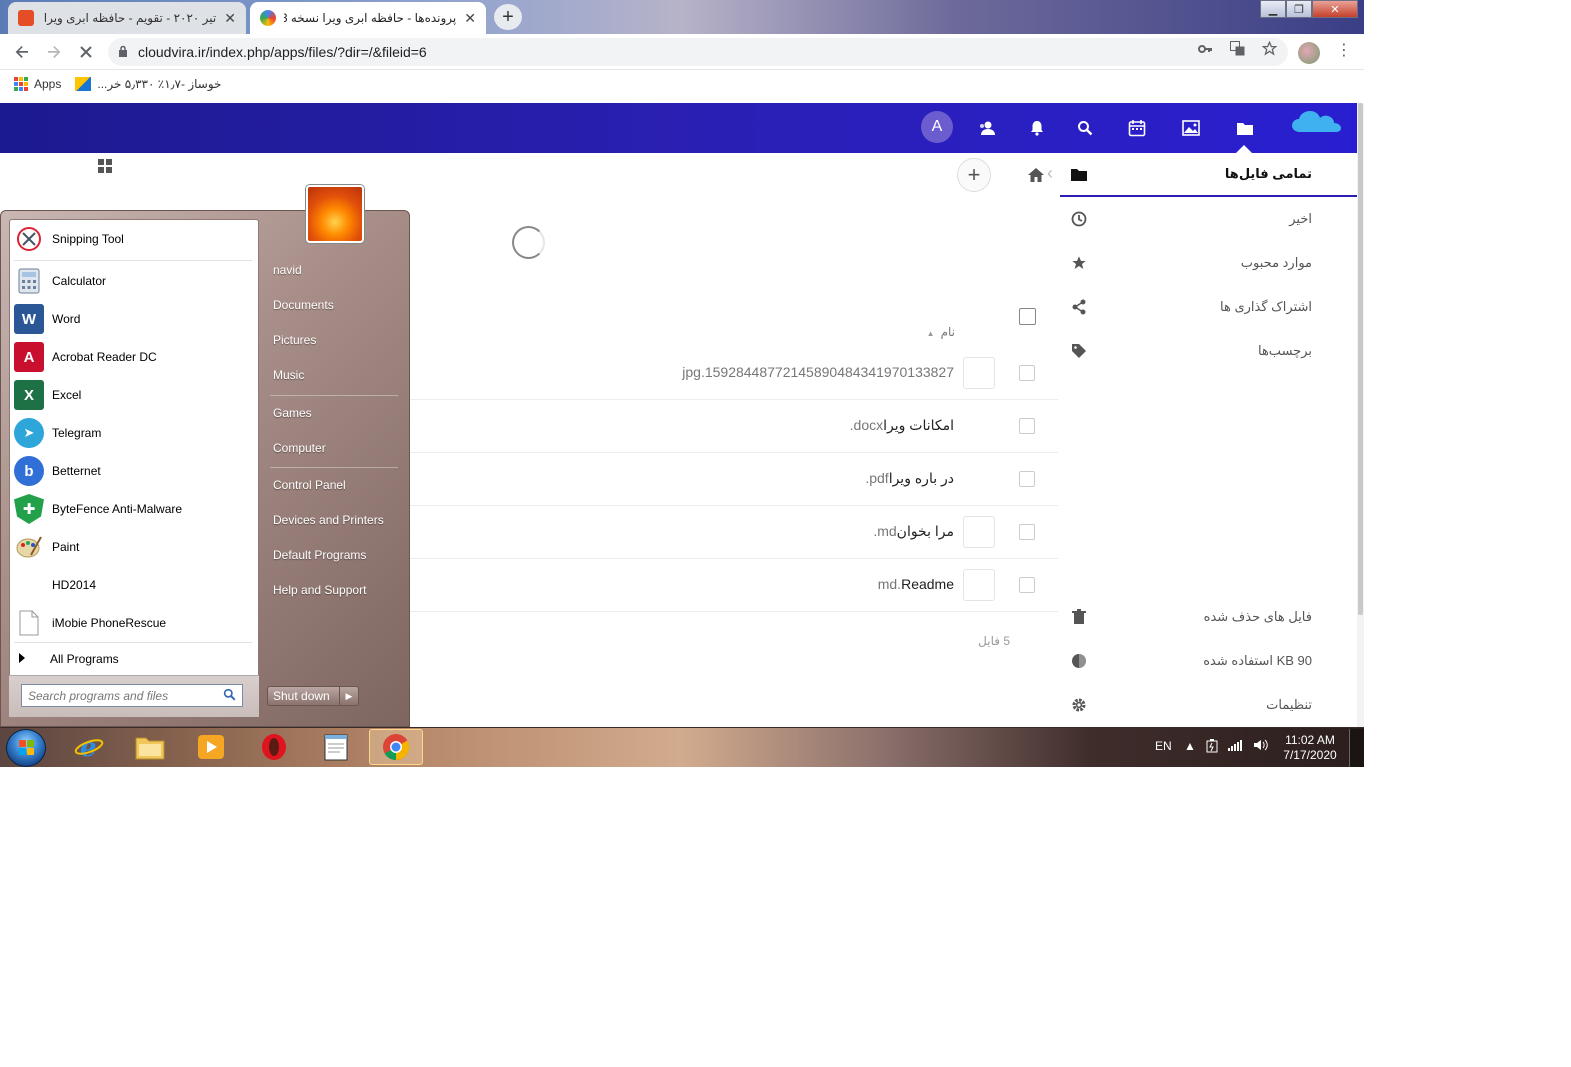 Image resolution: width=1571 pixels, height=1067 pixels. What do you see at coordinates (132, 695) in the screenshot?
I see `start-search-input: Search programs and files` at bounding box center [132, 695].